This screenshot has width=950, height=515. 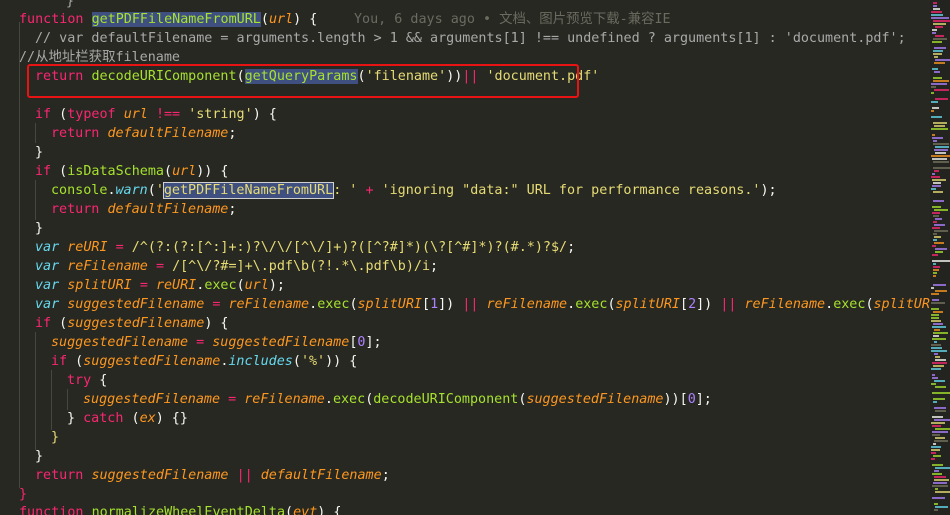 I want to click on method: warn, so click(x=131, y=190).